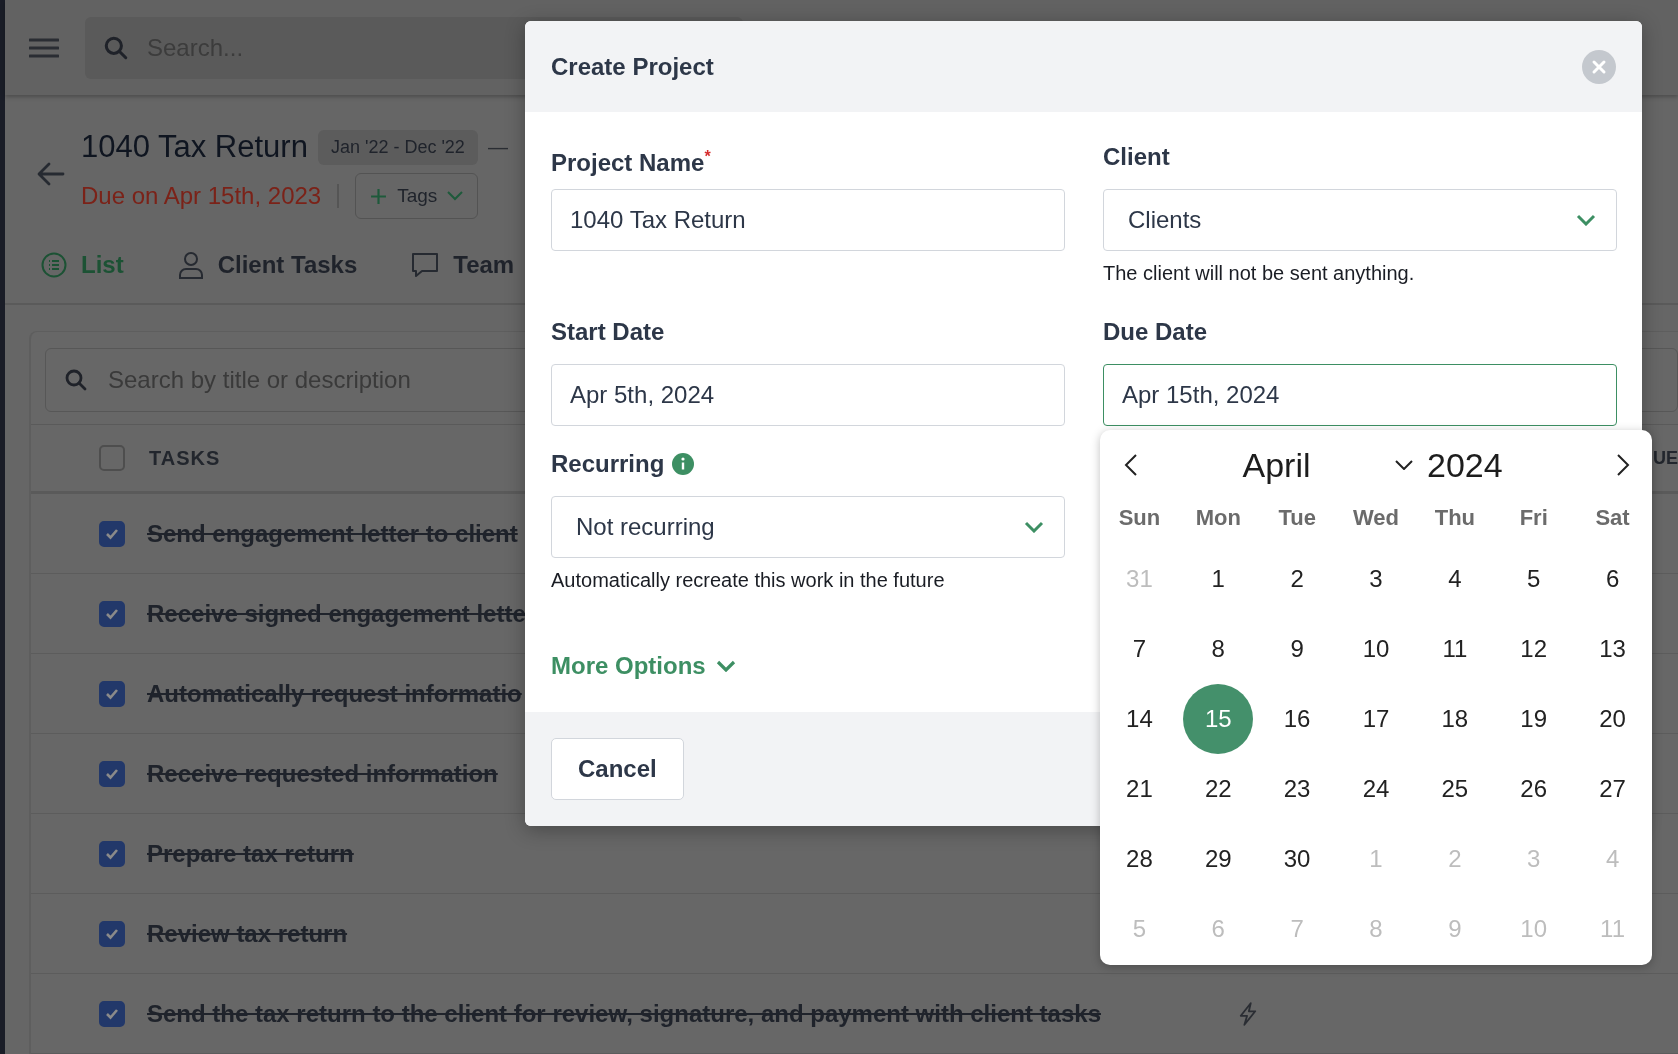 The width and height of the screenshot is (1678, 1054). I want to click on calendar-day: 24, so click(1376, 789).